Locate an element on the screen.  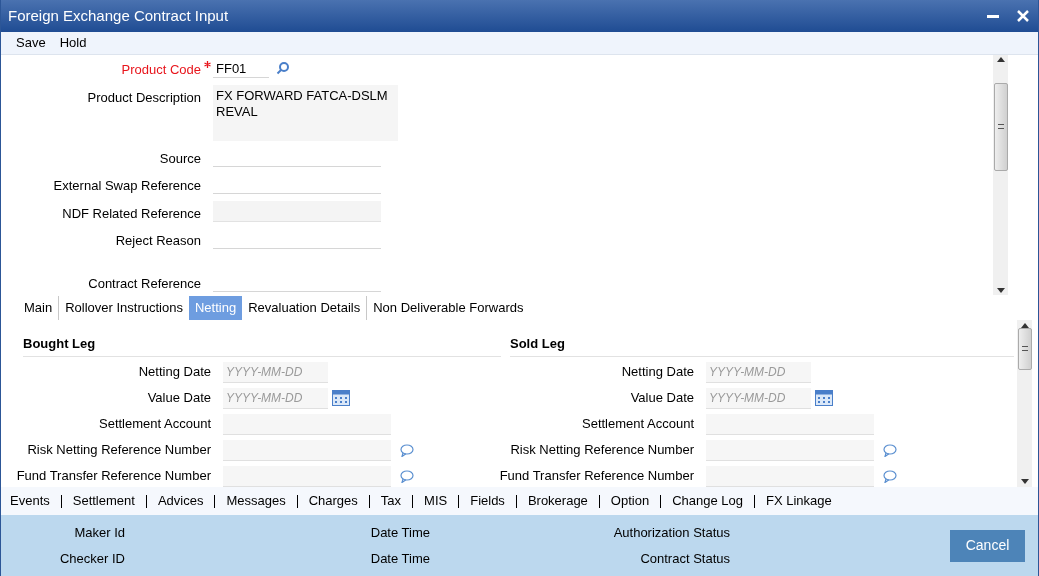
audit-label: Authorization Status is located at coordinates (671, 532).